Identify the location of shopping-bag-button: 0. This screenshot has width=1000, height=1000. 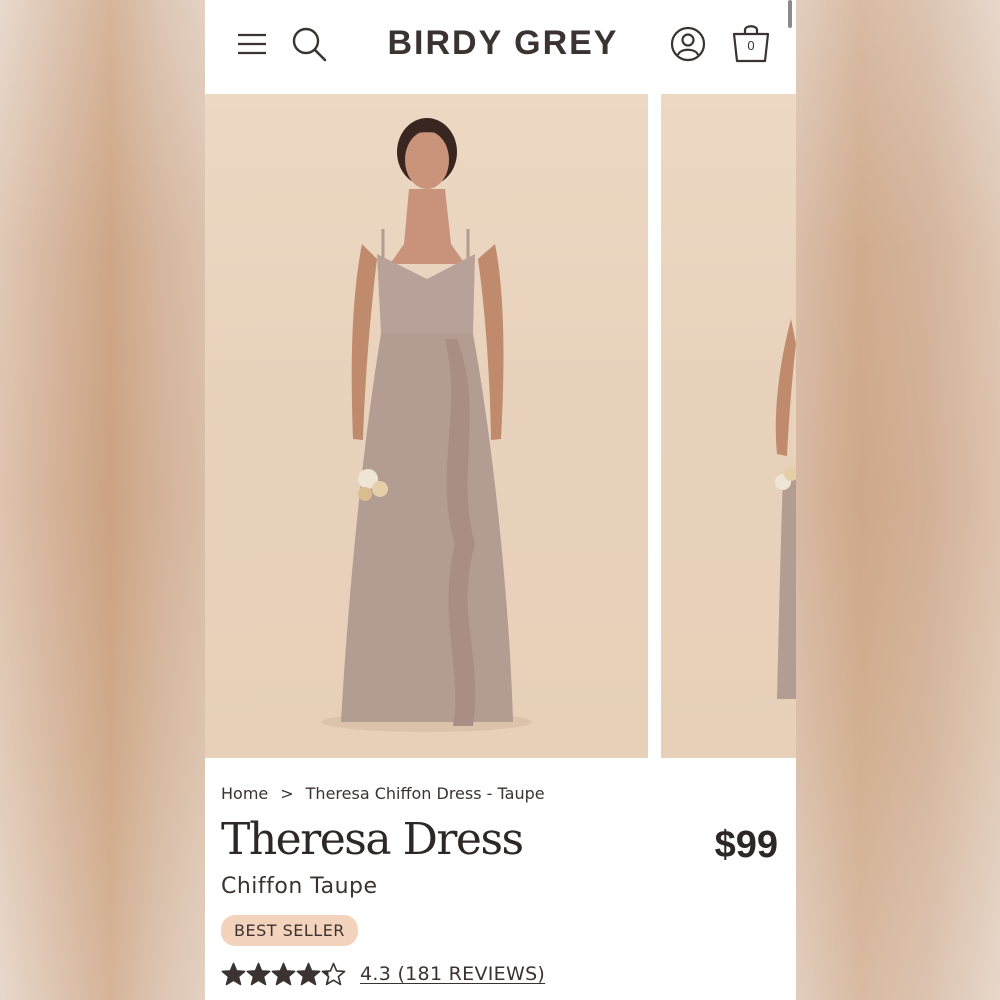
(751, 43).